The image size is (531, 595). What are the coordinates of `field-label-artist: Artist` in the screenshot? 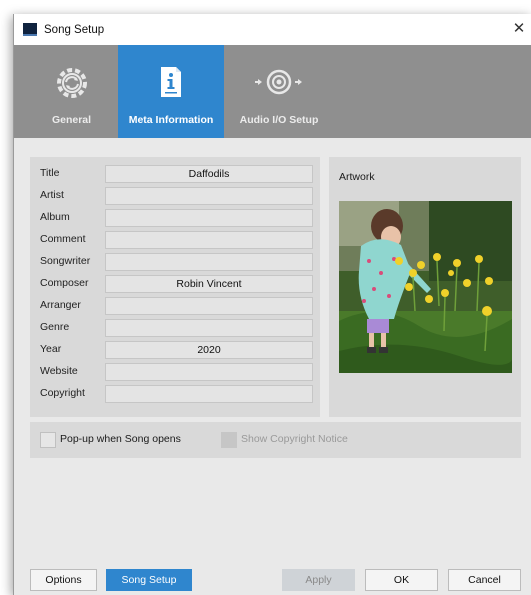 It's located at (52, 195).